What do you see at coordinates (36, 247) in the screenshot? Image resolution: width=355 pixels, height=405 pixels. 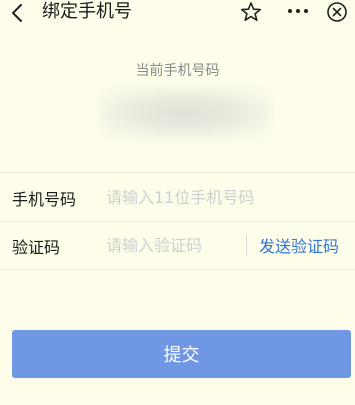 I see `code-label: 验证码` at bounding box center [36, 247].